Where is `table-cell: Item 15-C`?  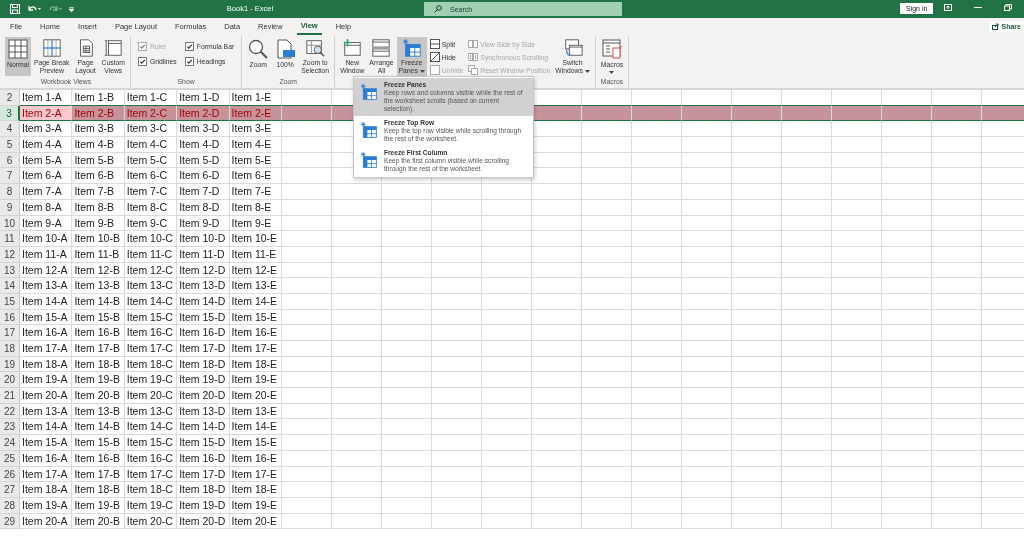 table-cell: Item 15-C is located at coordinates (151, 443).